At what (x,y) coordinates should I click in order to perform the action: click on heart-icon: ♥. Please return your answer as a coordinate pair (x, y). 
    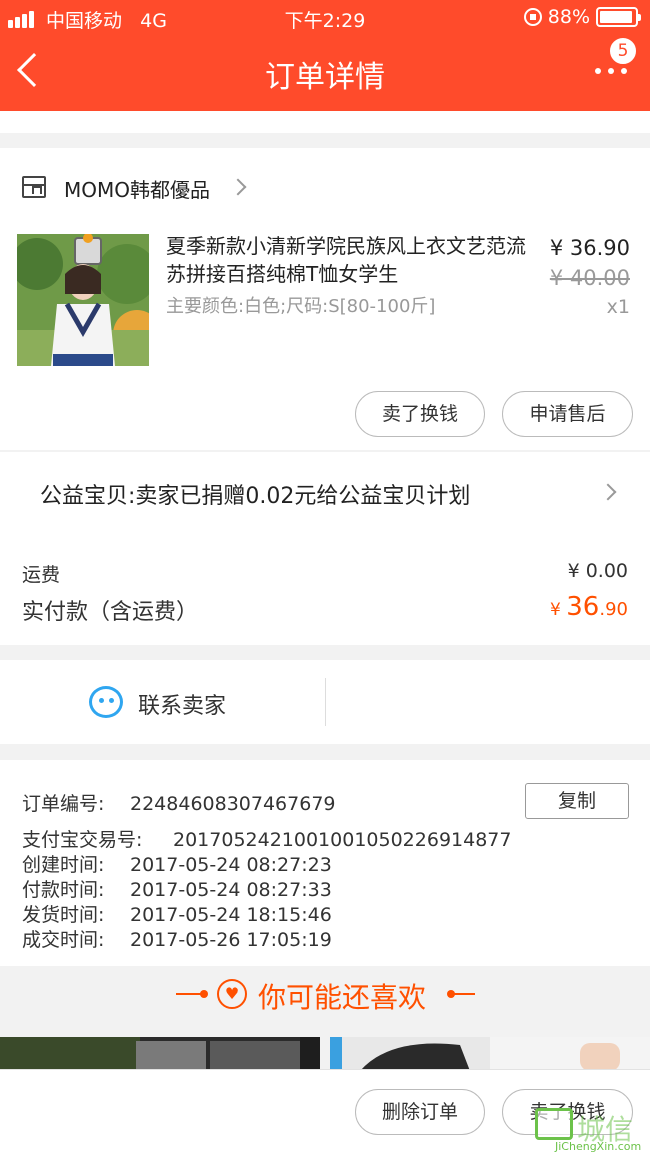
    Looking at the image, I should click on (232, 994).